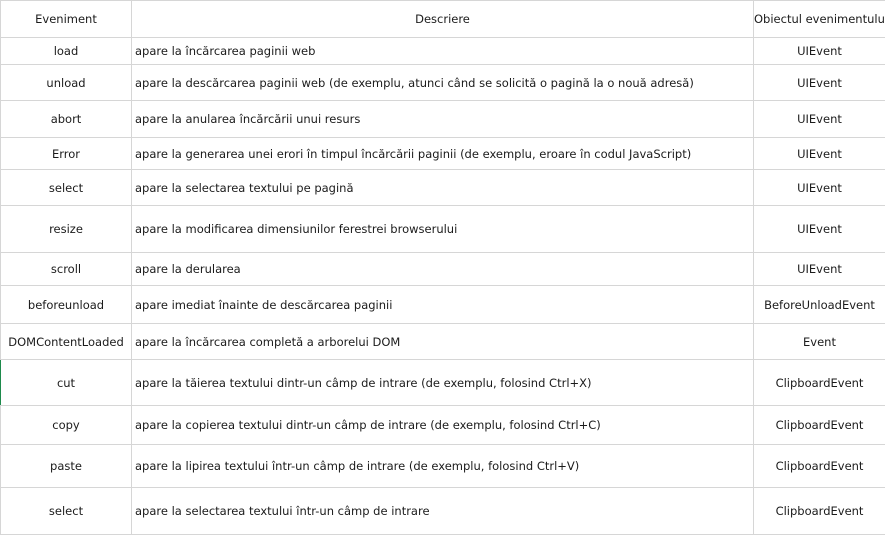  Describe the element at coordinates (66, 119) in the screenshot. I see `event-cell: abort` at that location.